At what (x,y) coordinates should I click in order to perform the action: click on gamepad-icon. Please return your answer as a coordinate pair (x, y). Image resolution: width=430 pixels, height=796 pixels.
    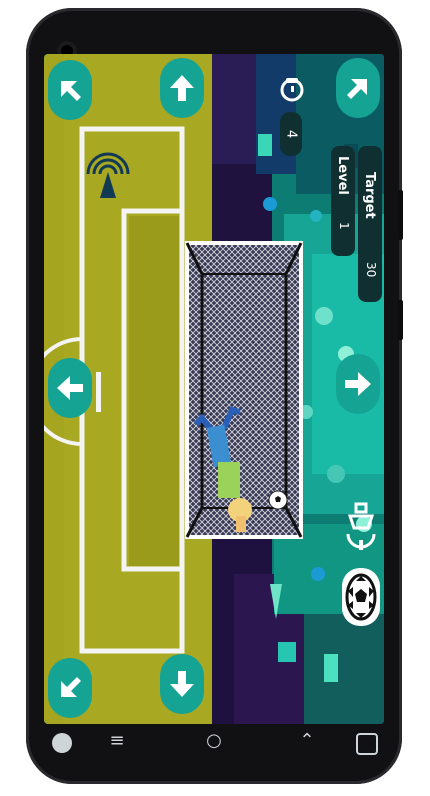
    Looking at the image, I should click on (62, 743).